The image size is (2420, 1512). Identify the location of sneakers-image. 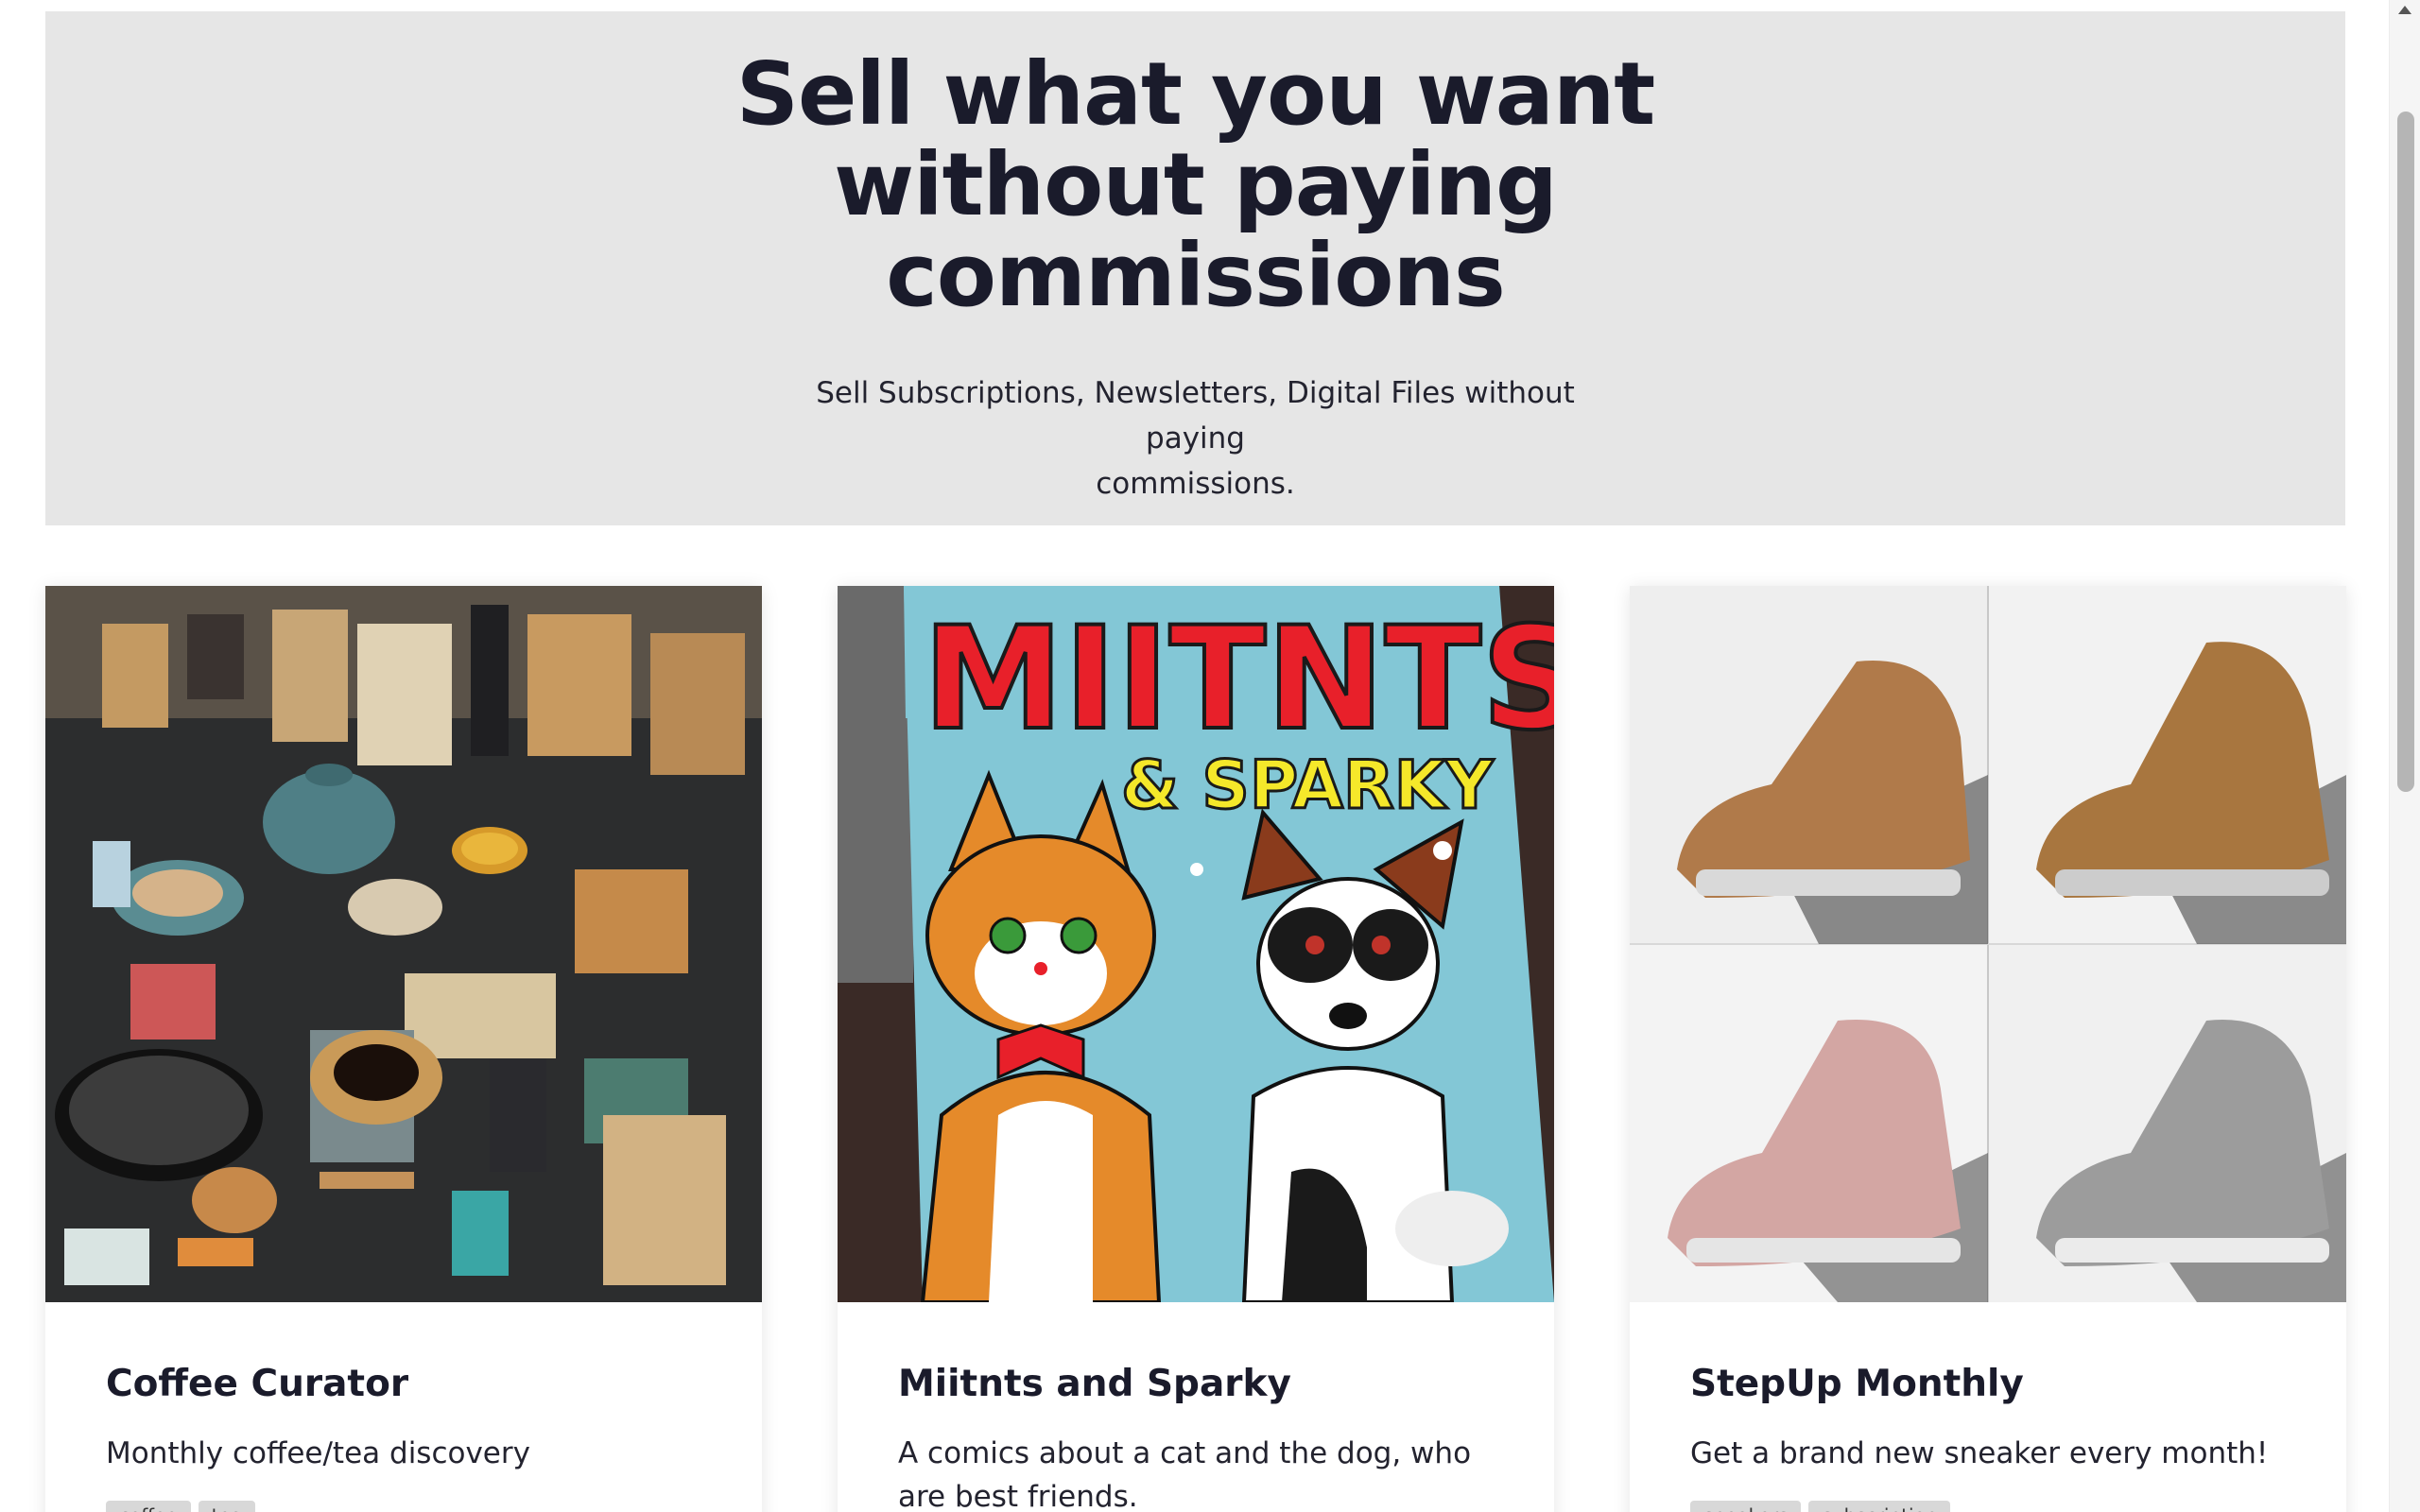
(1988, 944).